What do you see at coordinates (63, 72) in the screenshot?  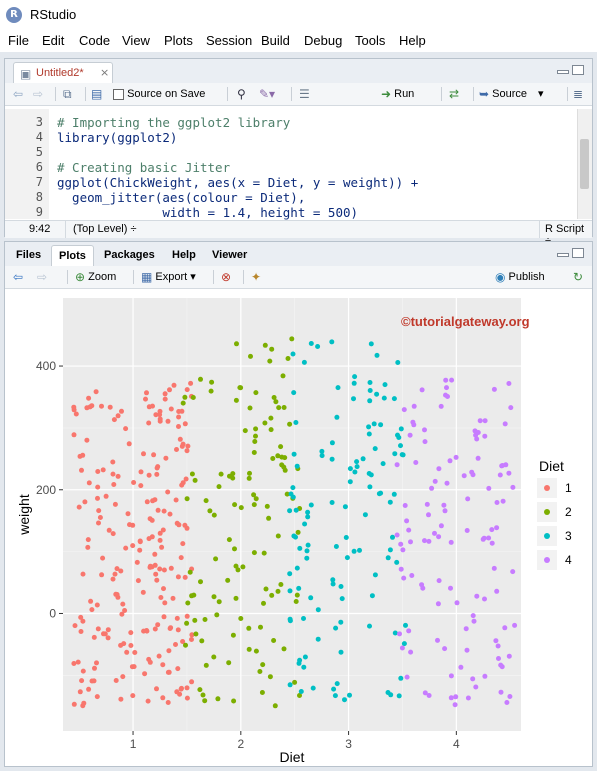 I see `tab-untitled2: ▣ Untitled2* ×` at bounding box center [63, 72].